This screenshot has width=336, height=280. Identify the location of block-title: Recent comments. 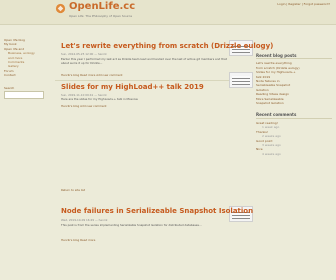
(294, 116).